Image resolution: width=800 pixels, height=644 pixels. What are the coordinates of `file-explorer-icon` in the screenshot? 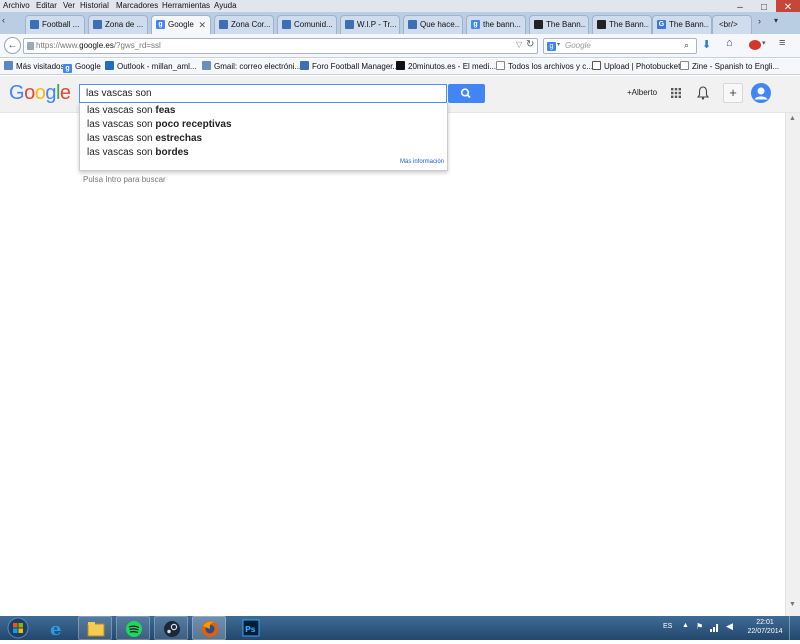 It's located at (95, 628).